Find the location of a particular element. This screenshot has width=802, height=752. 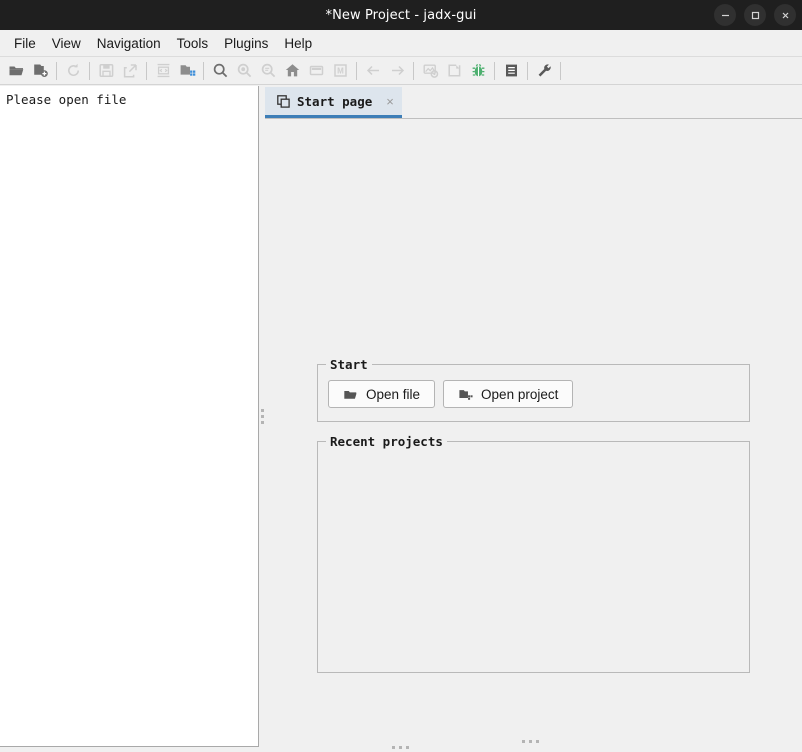

toolbar: M is located at coordinates (401, 71).